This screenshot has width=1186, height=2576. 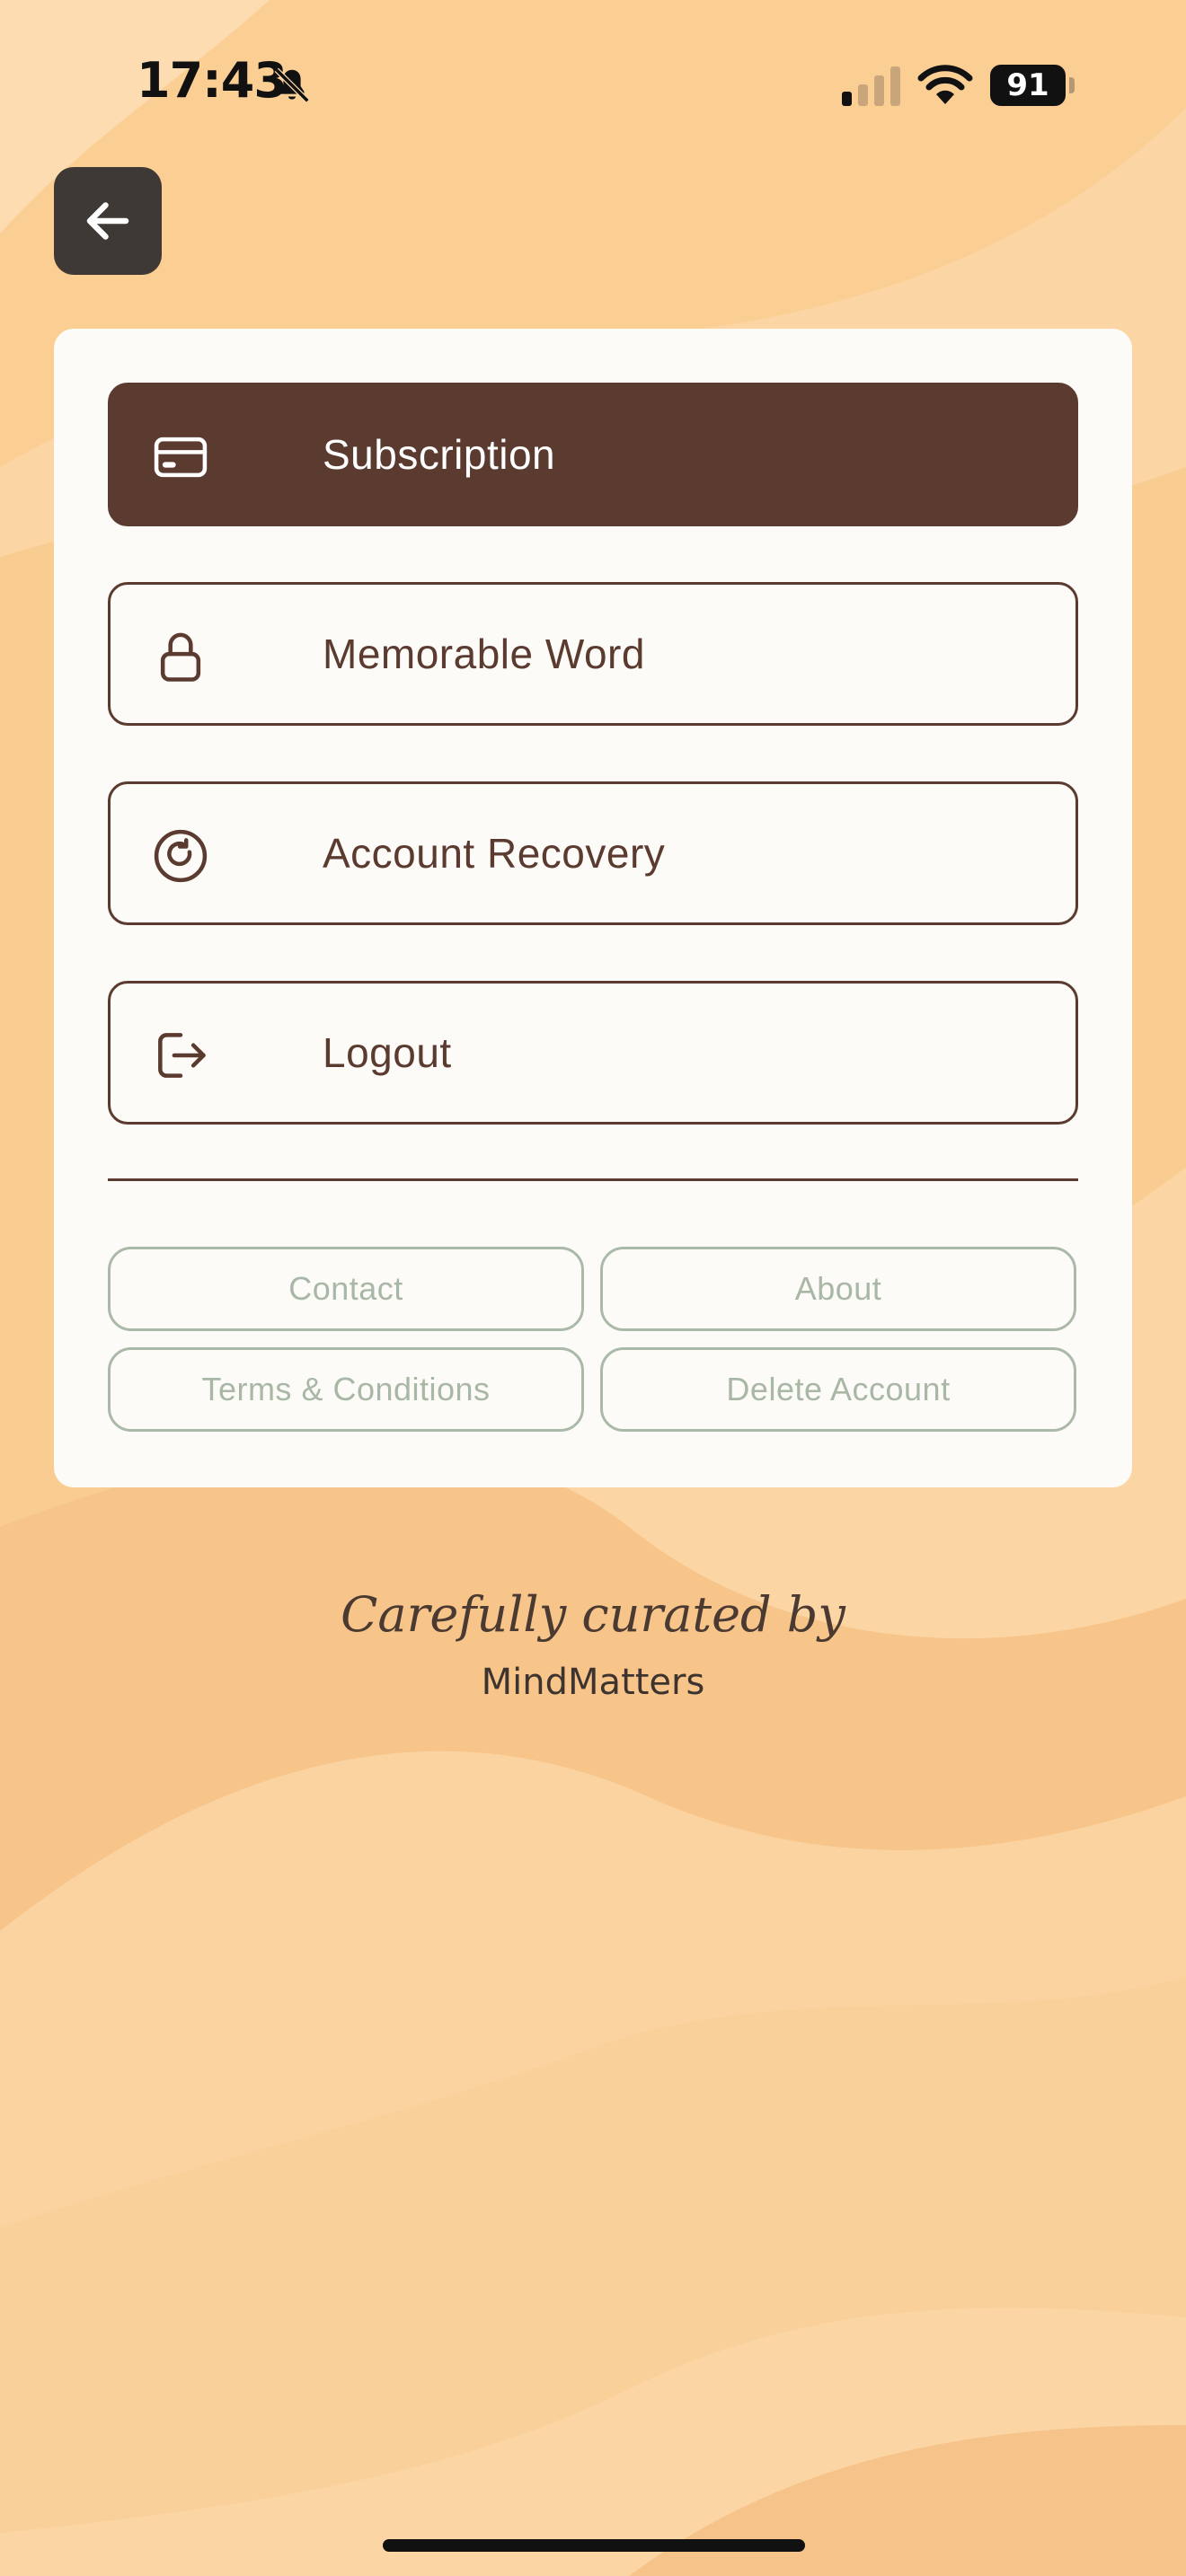 I want to click on divider, so click(x=593, y=1179).